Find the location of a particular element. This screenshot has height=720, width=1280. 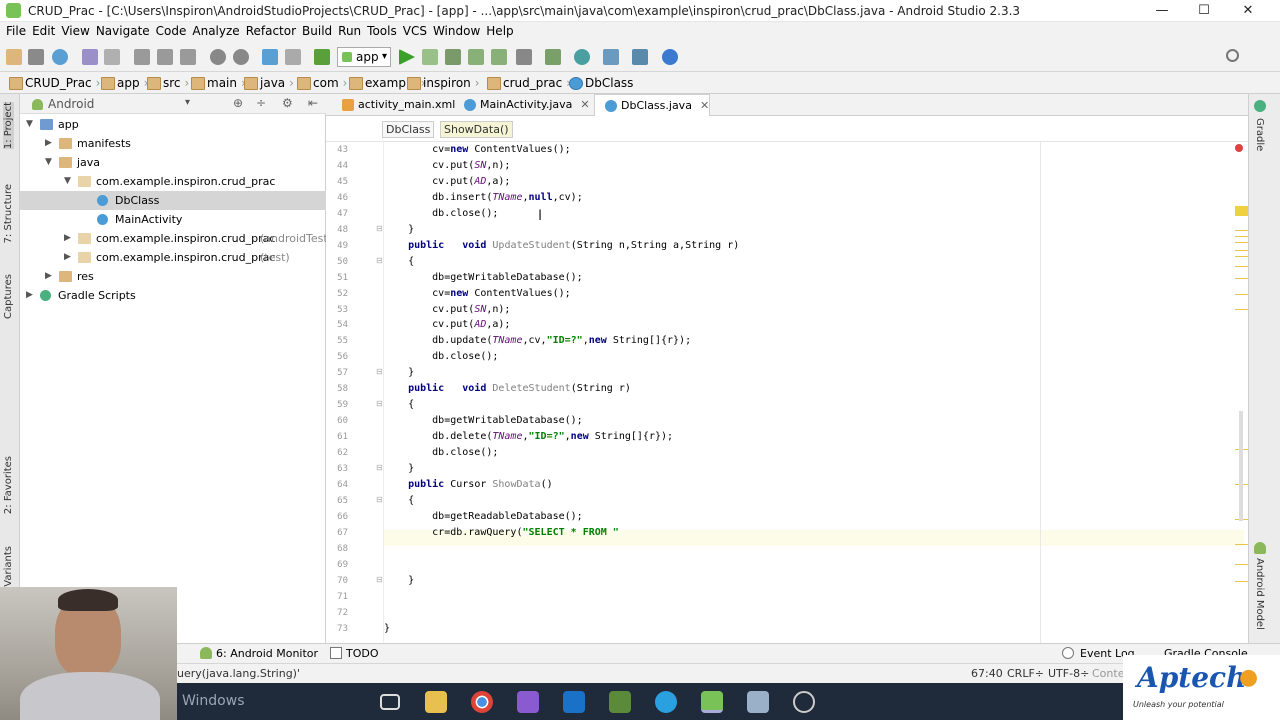

close-button: ✕ is located at coordinates (1248, 11).